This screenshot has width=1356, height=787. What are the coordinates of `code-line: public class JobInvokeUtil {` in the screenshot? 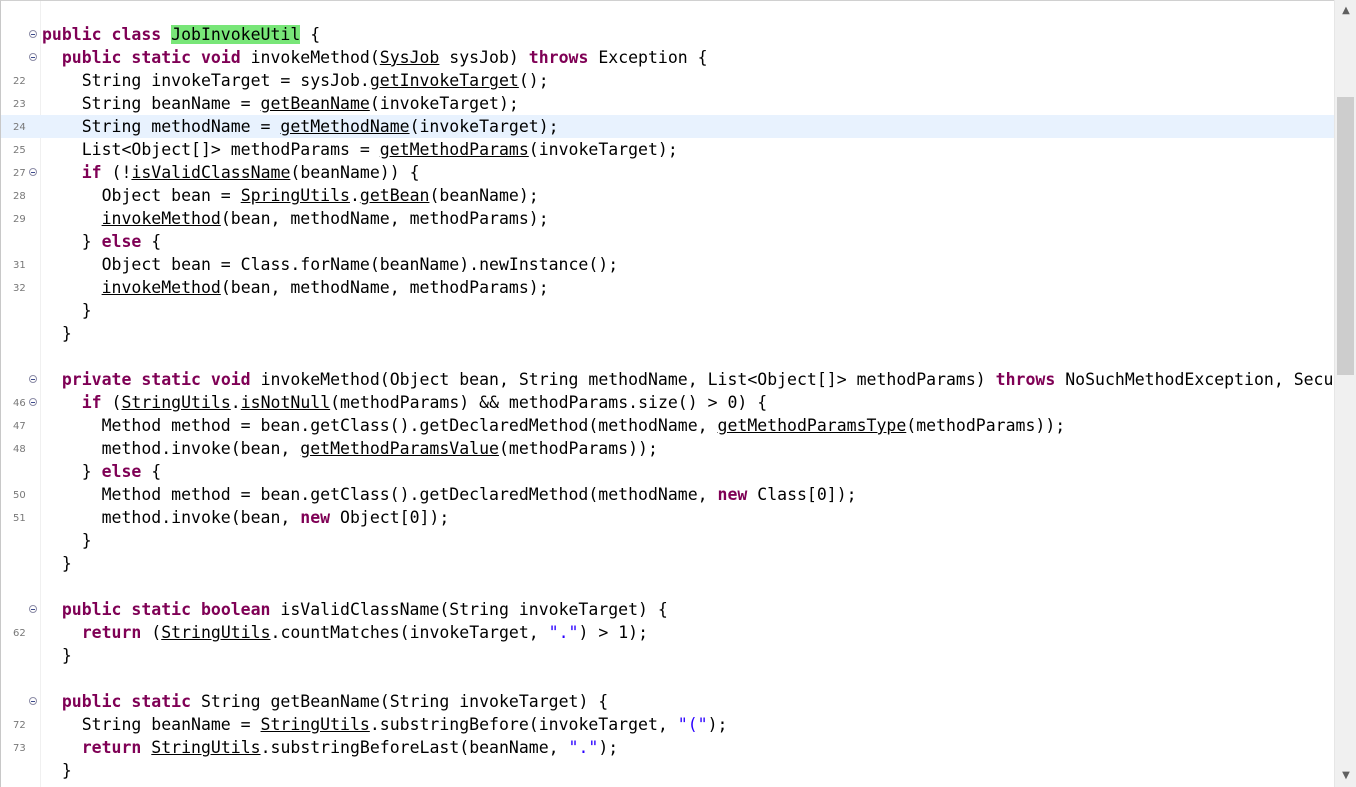 It's located at (667, 34).